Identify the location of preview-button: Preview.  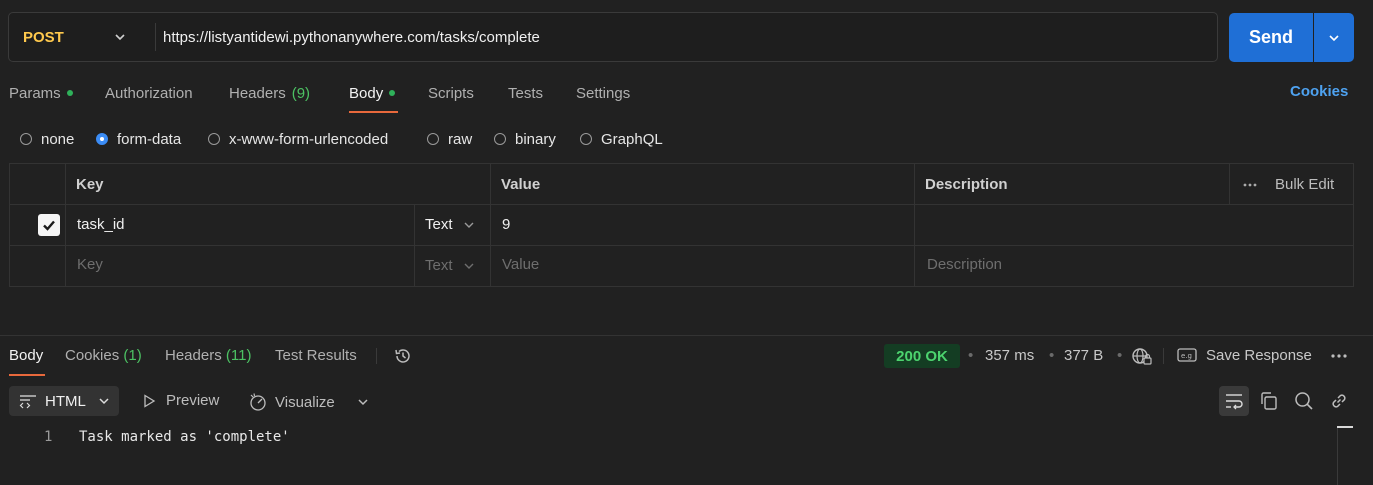
(180, 400).